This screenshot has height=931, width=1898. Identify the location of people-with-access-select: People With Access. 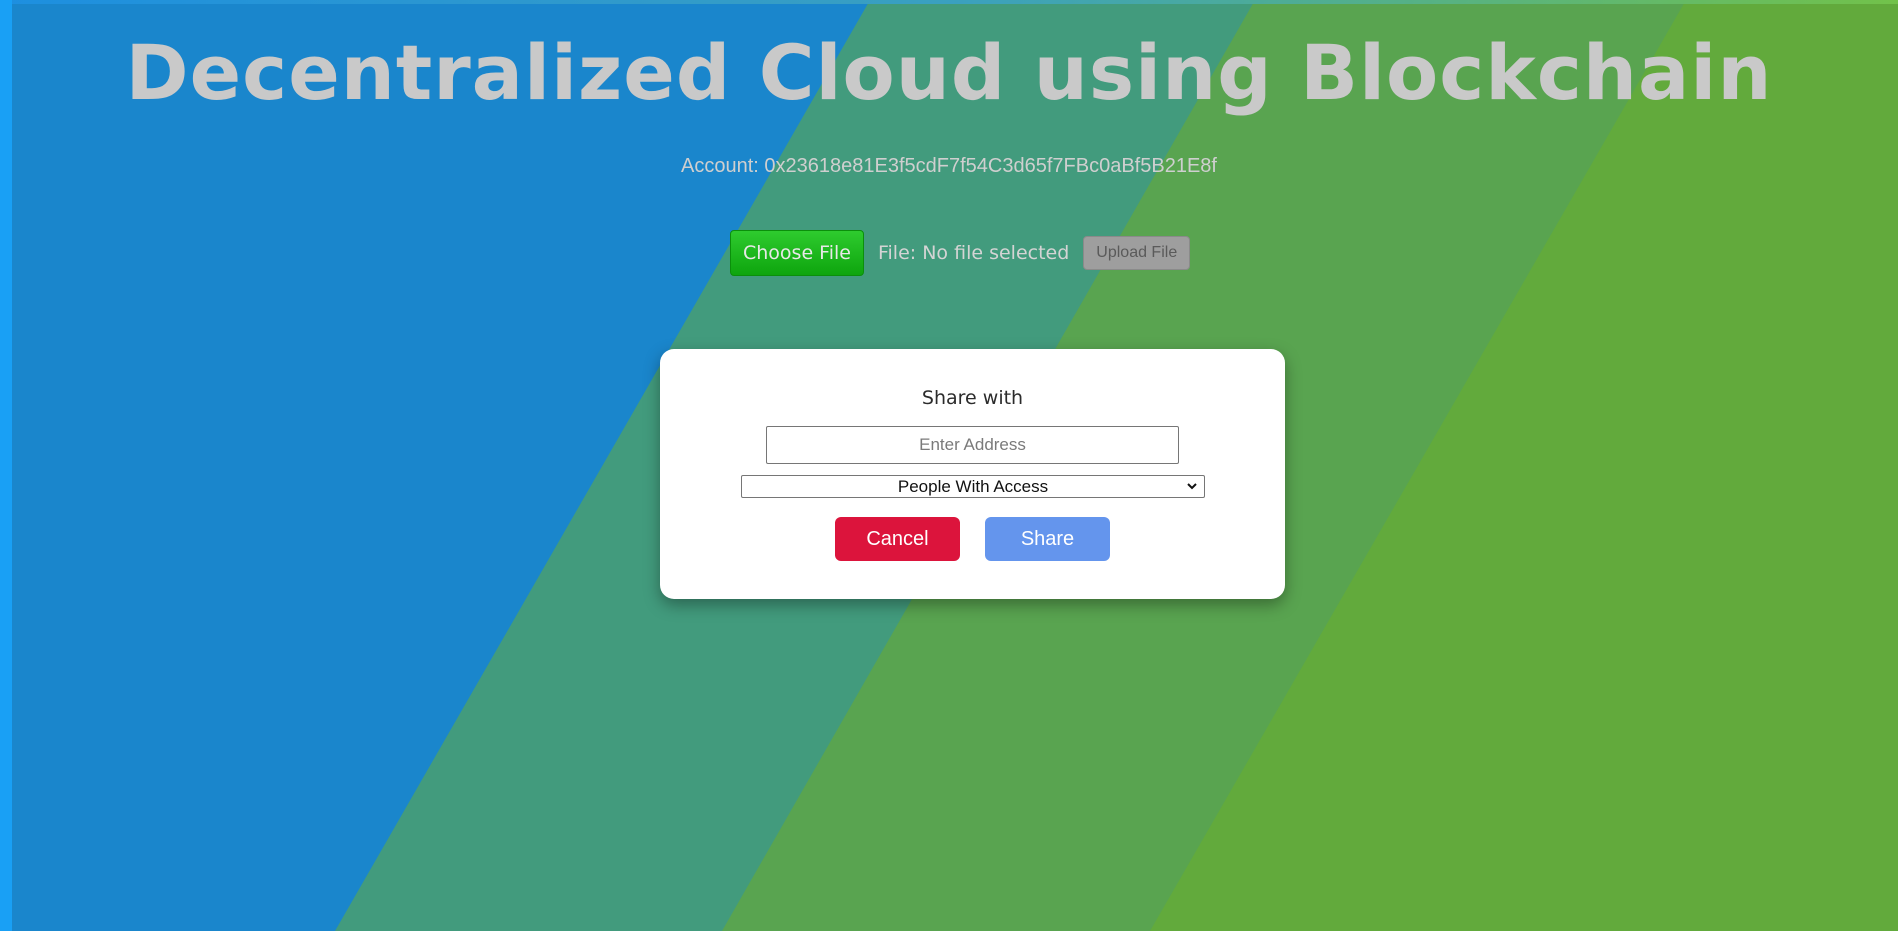
(973, 486).